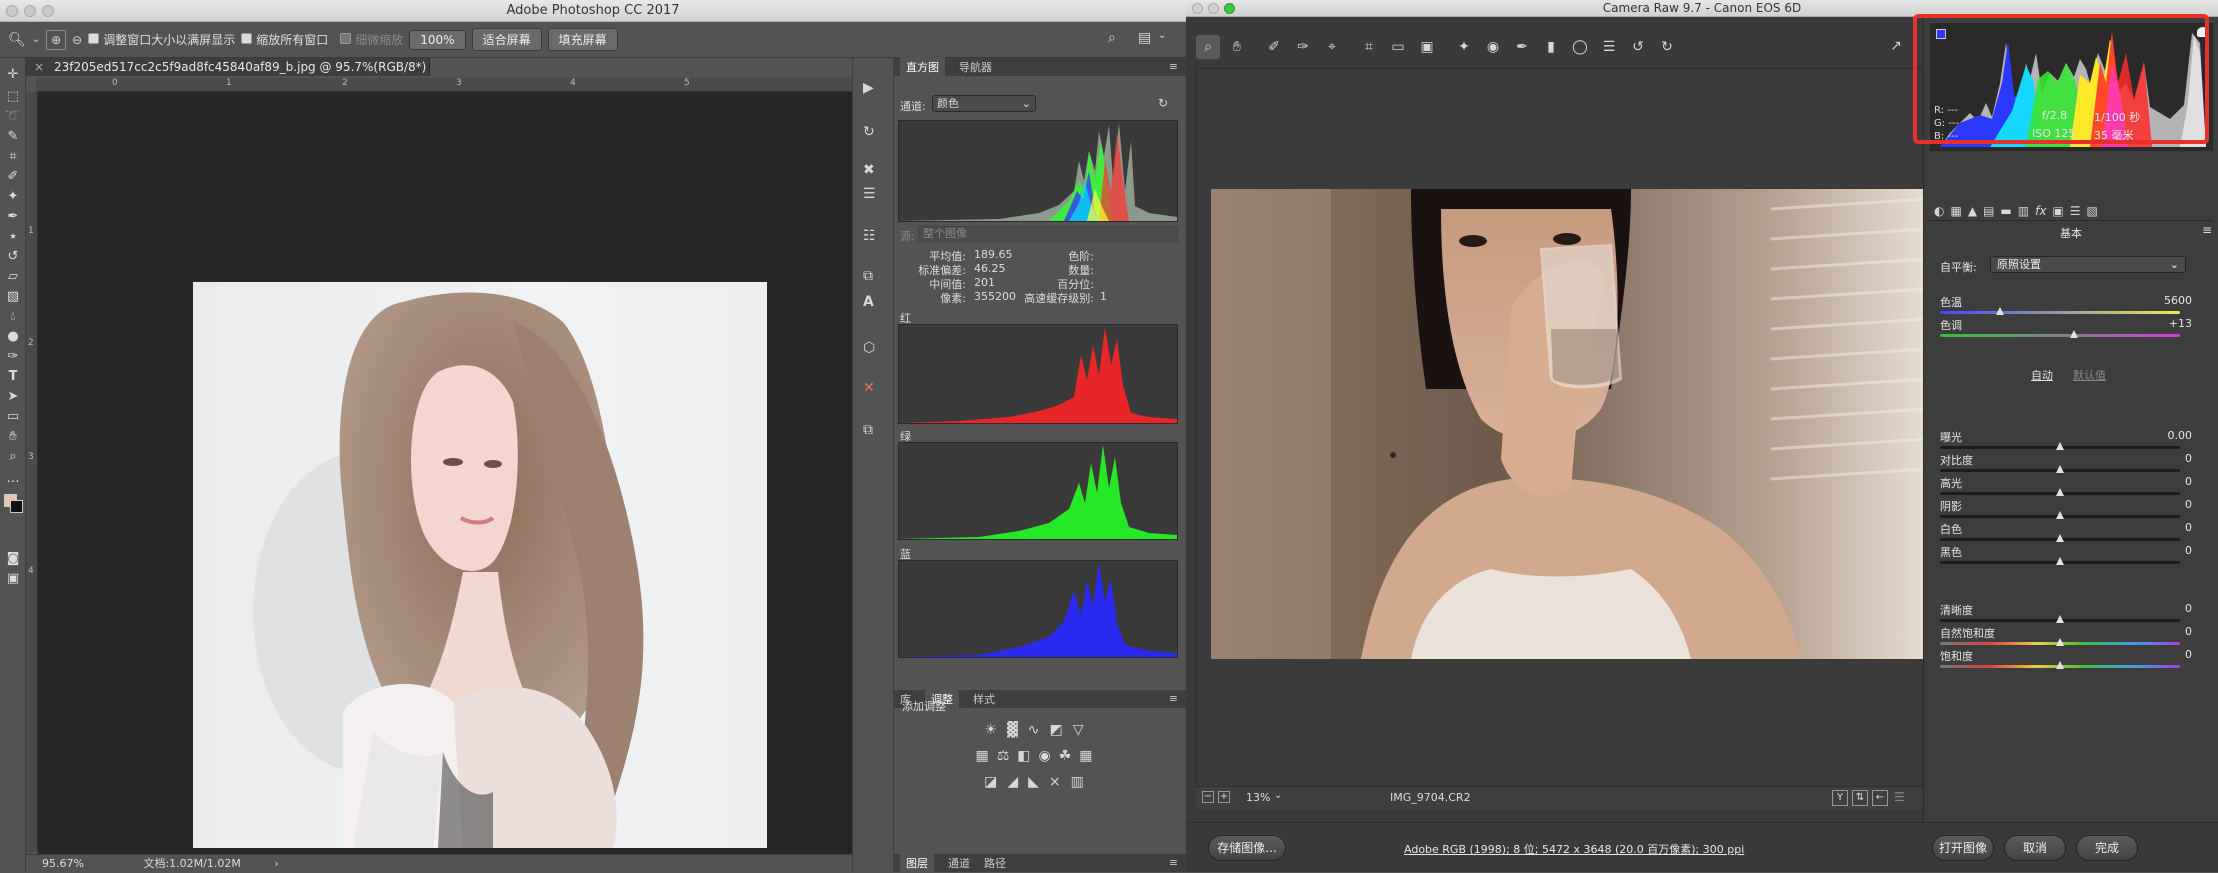 This screenshot has height=873, width=2218. I want to click on spot-removal-icon: ✦, so click(1464, 47).